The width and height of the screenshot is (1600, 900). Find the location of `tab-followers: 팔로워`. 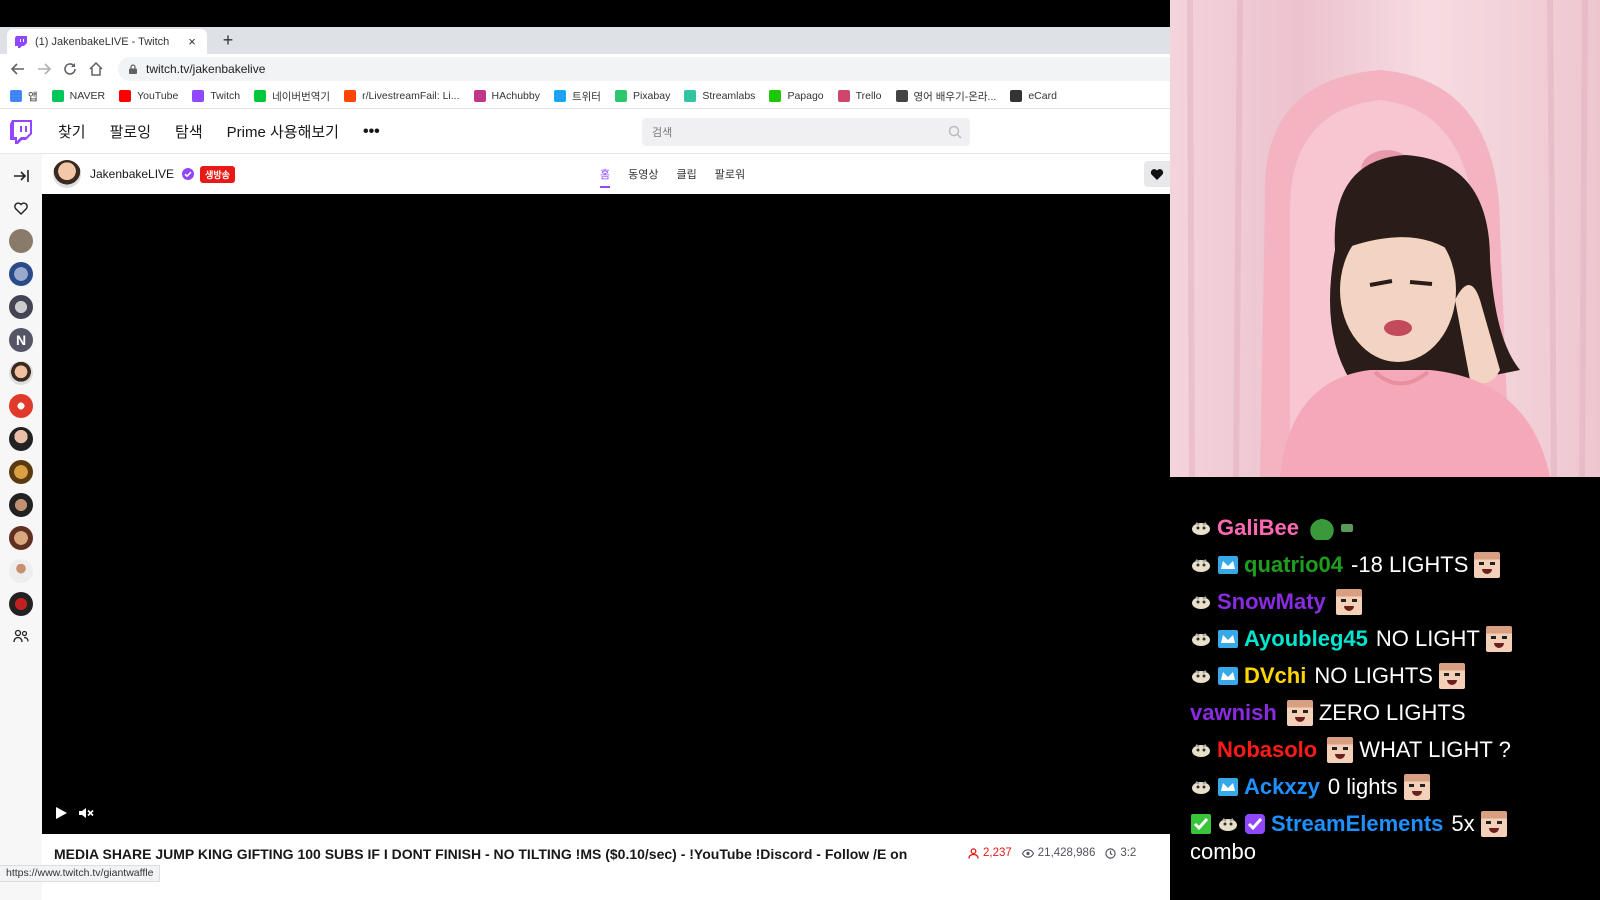

tab-followers: 팔로워 is located at coordinates (730, 174).